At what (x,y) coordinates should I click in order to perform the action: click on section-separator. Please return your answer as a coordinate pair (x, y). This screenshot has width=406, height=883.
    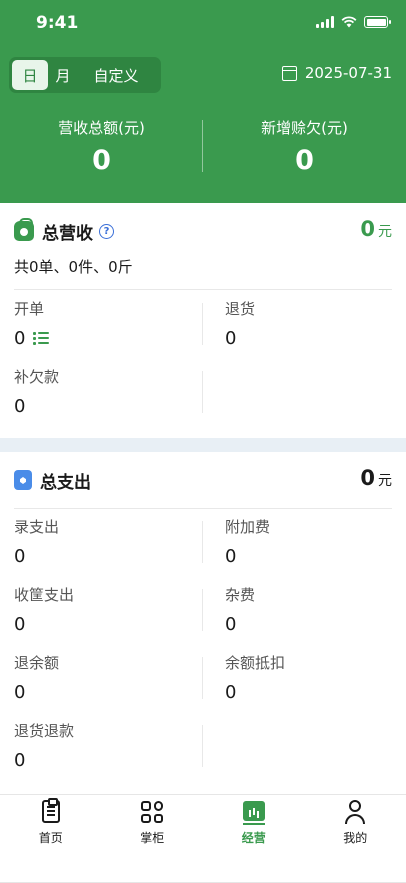
    Looking at the image, I should click on (203, 445).